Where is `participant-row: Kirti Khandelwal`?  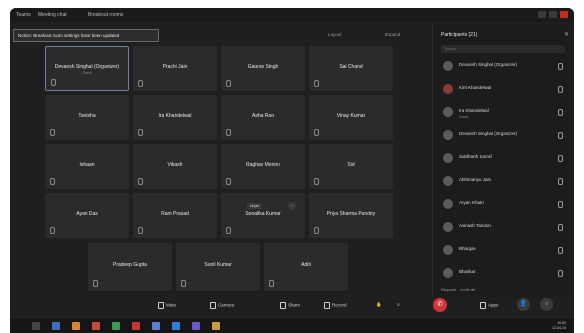 participant-row: Kirti Khandelwal is located at coordinates (503, 90).